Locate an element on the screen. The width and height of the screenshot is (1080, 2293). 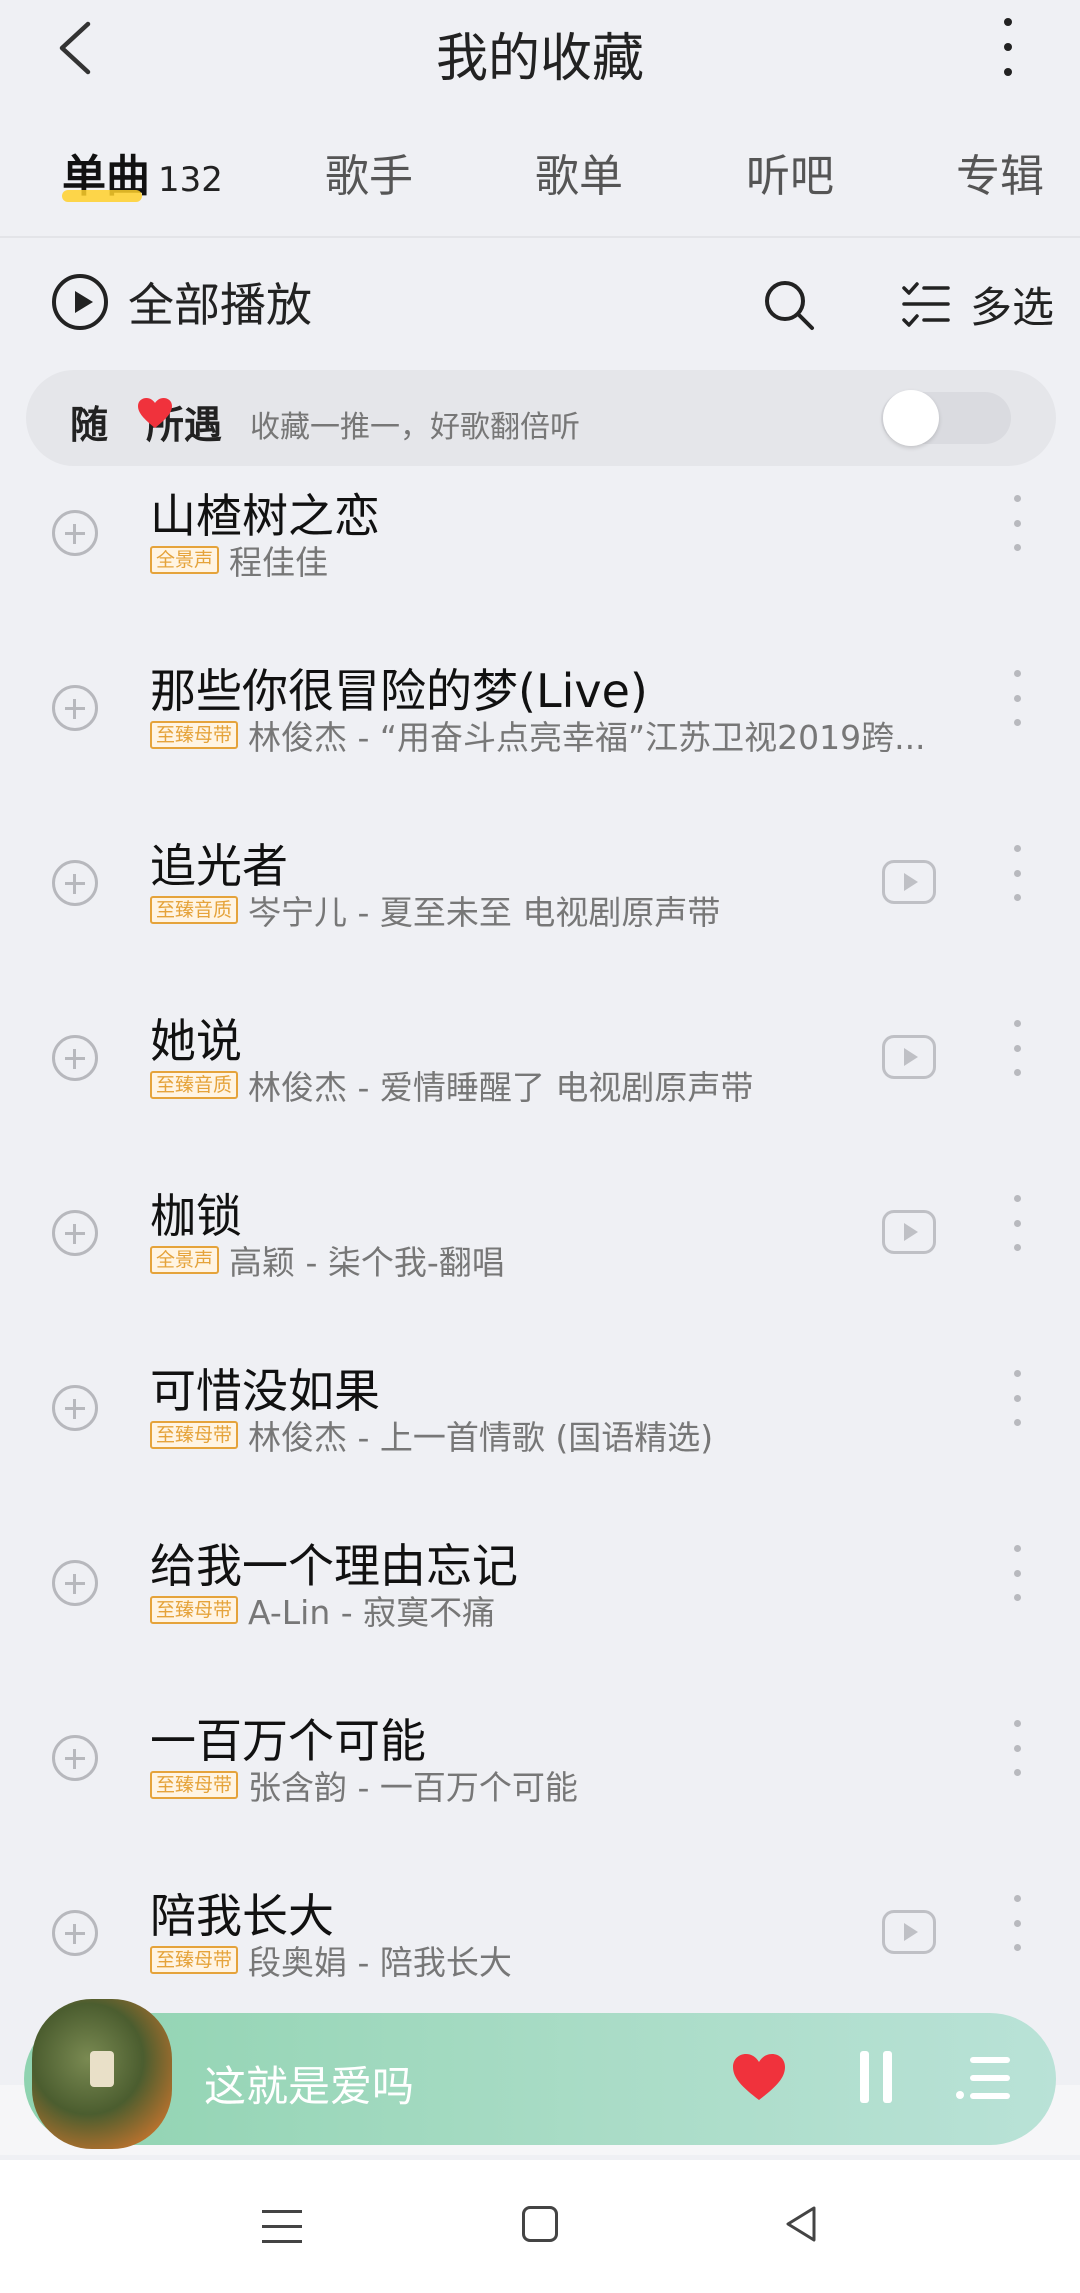
multi-select-button: 多选 is located at coordinates (977, 304).